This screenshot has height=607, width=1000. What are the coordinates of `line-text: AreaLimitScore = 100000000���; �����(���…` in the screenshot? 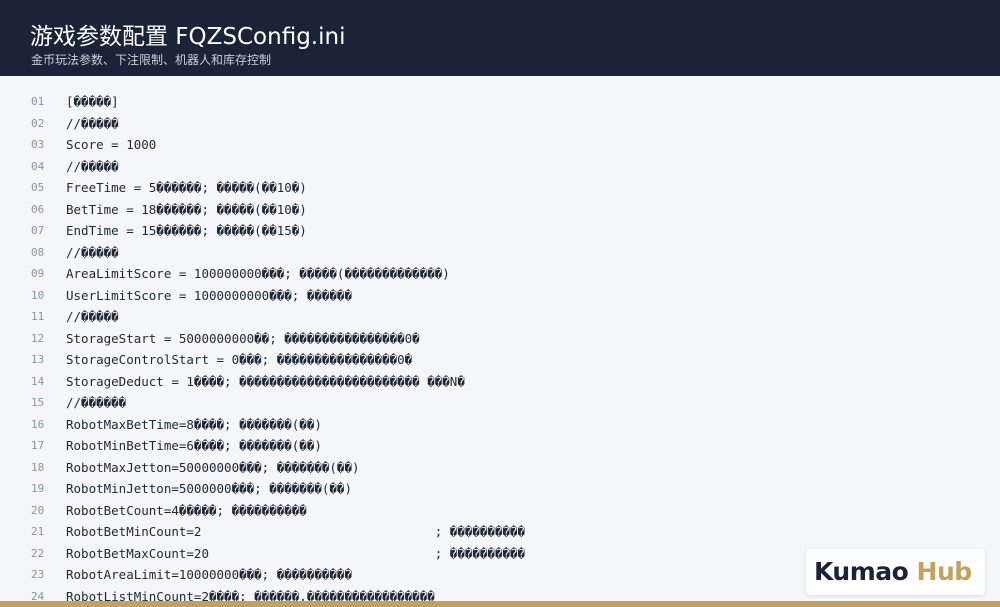 It's located at (258, 273).